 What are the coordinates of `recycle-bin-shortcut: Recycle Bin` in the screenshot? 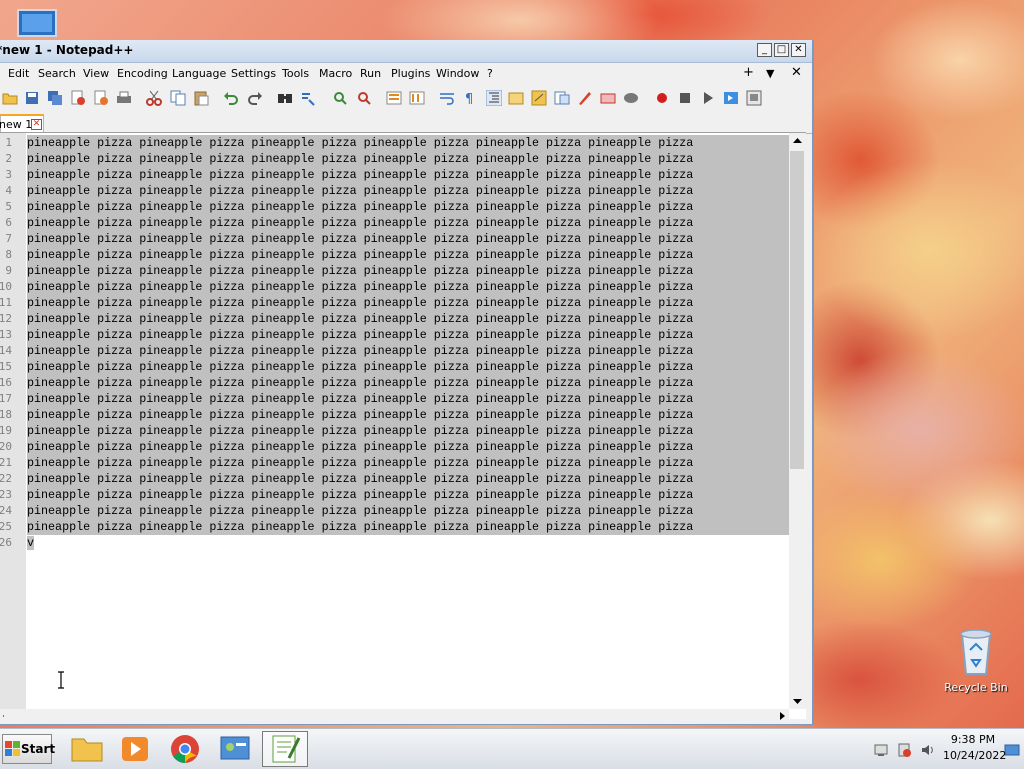 It's located at (976, 660).